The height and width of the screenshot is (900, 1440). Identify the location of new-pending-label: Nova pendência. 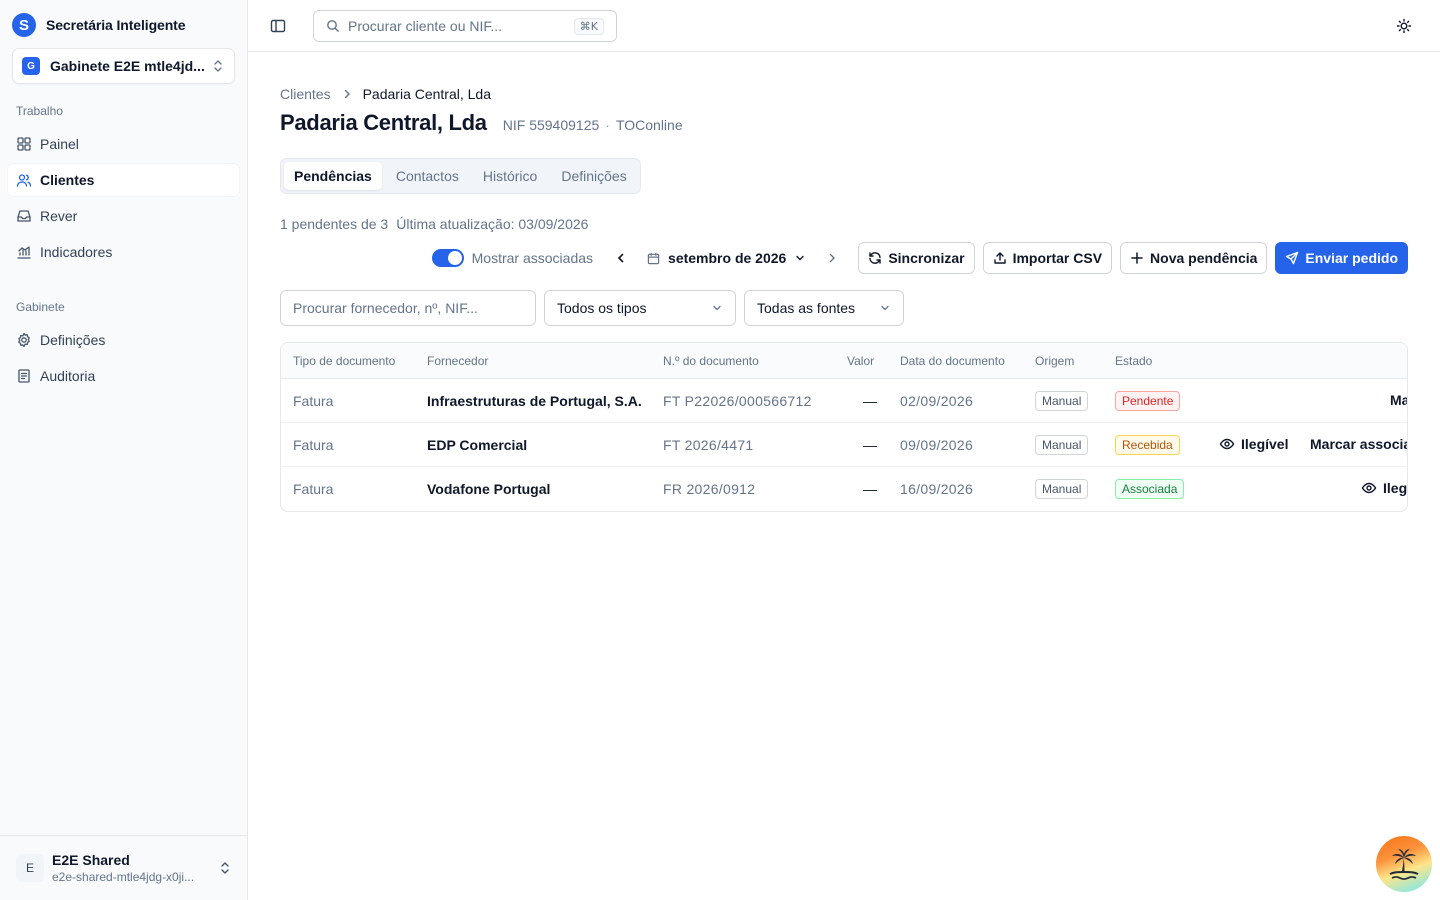
(1204, 258).